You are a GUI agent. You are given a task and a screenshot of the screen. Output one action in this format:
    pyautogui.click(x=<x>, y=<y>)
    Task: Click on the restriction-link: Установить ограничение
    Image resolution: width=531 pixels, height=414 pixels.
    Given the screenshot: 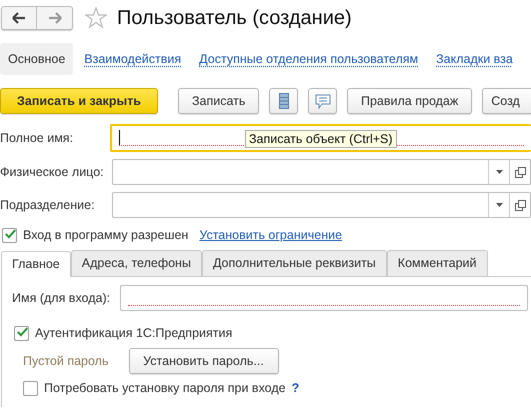 What is the action you would take?
    pyautogui.click(x=270, y=235)
    